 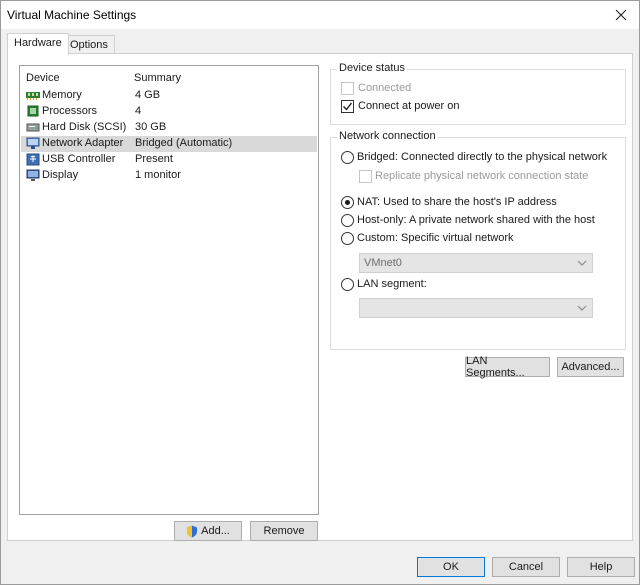 What do you see at coordinates (392, 284) in the screenshot?
I see `lan-segment-label: LAN segment:` at bounding box center [392, 284].